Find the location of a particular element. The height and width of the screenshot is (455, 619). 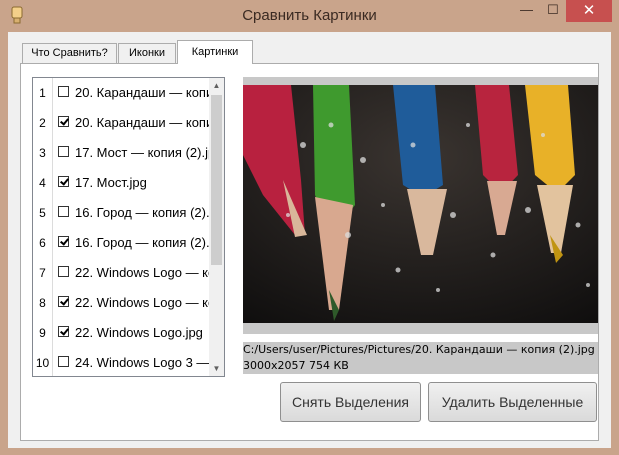

maximize-button: ☐ is located at coordinates (553, 11).